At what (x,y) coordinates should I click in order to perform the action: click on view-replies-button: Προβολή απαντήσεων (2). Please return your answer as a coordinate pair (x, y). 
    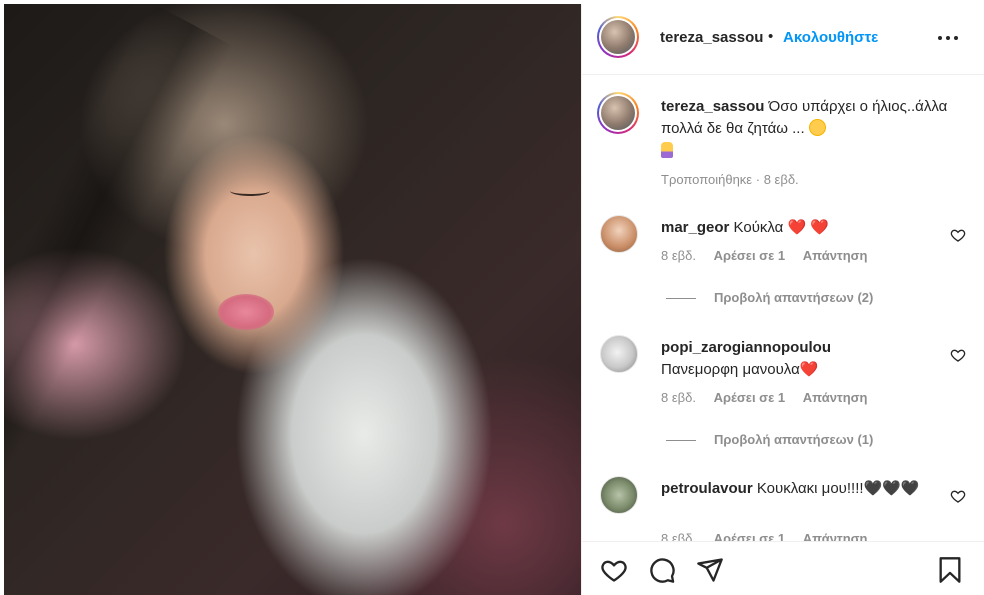
    Looking at the image, I should click on (769, 297).